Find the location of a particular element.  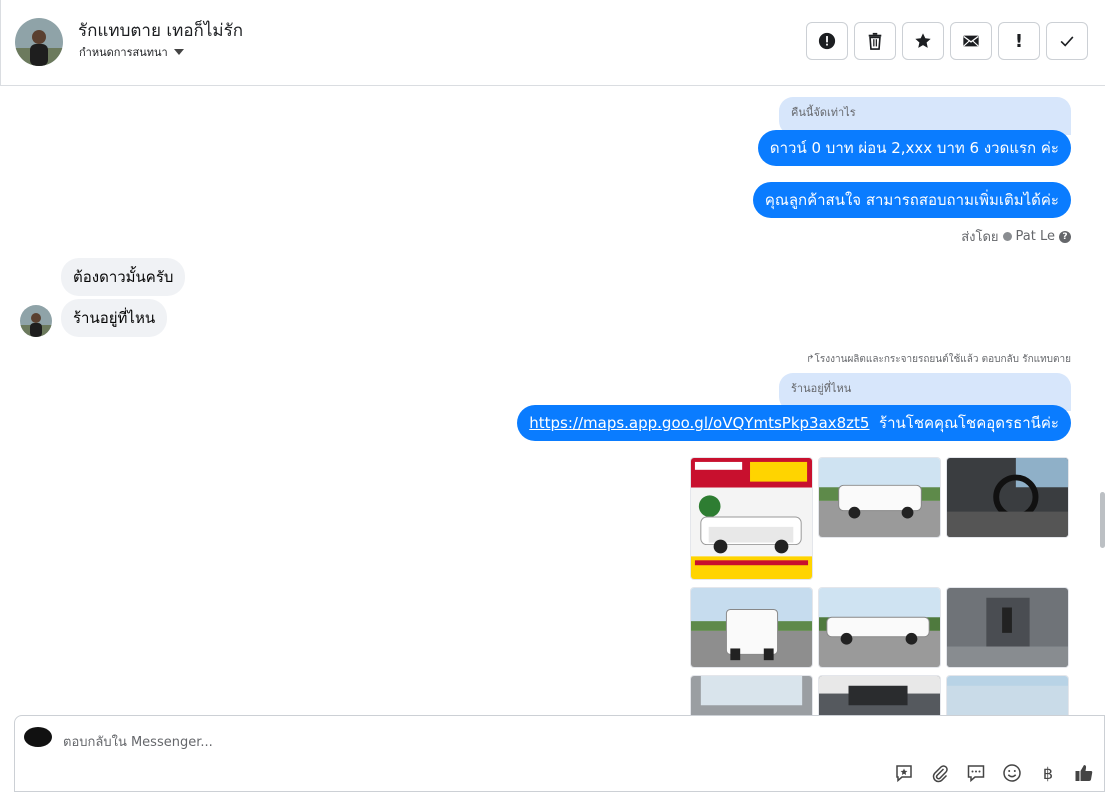

header-actions: ! is located at coordinates (947, 41).